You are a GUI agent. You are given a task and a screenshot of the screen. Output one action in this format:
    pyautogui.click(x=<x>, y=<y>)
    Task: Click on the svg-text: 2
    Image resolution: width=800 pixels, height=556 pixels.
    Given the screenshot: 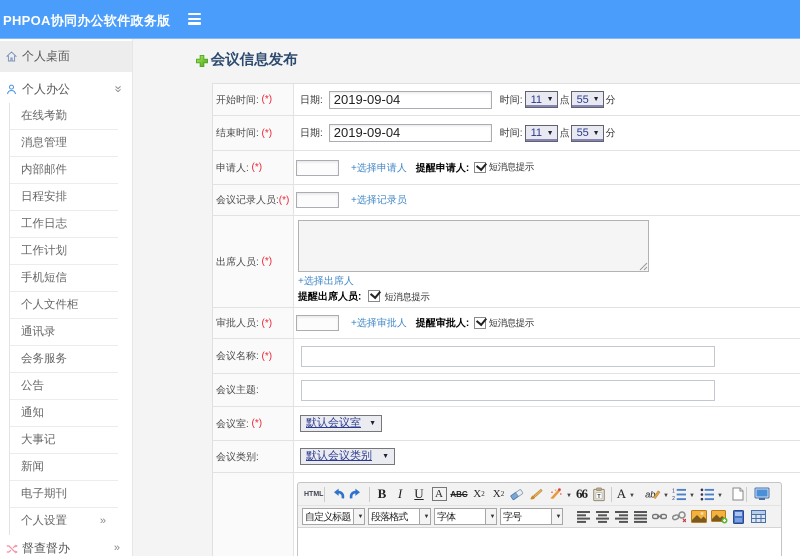 What is the action you would take?
    pyautogui.click(x=673, y=498)
    